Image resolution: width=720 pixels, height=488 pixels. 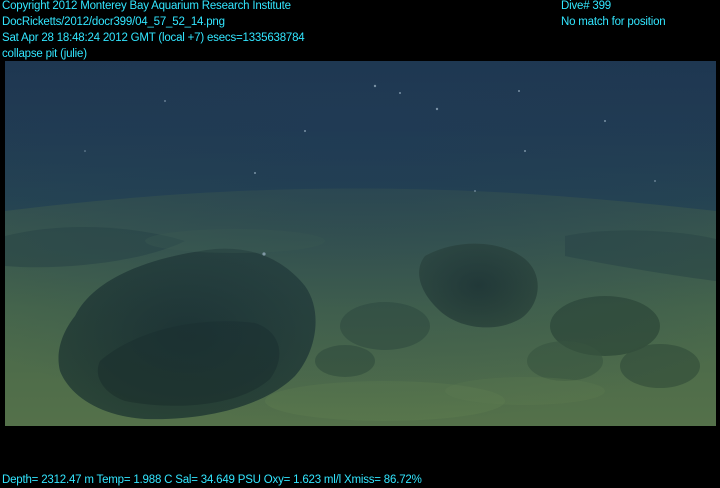 I want to click on annotation-text: collapse pit (julie), so click(x=44, y=54).